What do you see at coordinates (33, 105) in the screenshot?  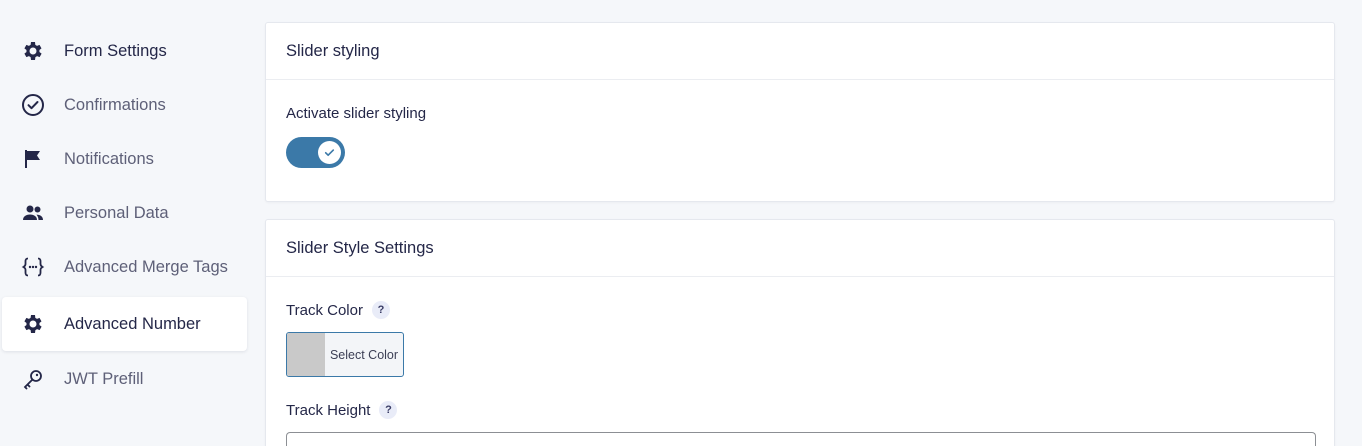 I see `check-circle-icon` at bounding box center [33, 105].